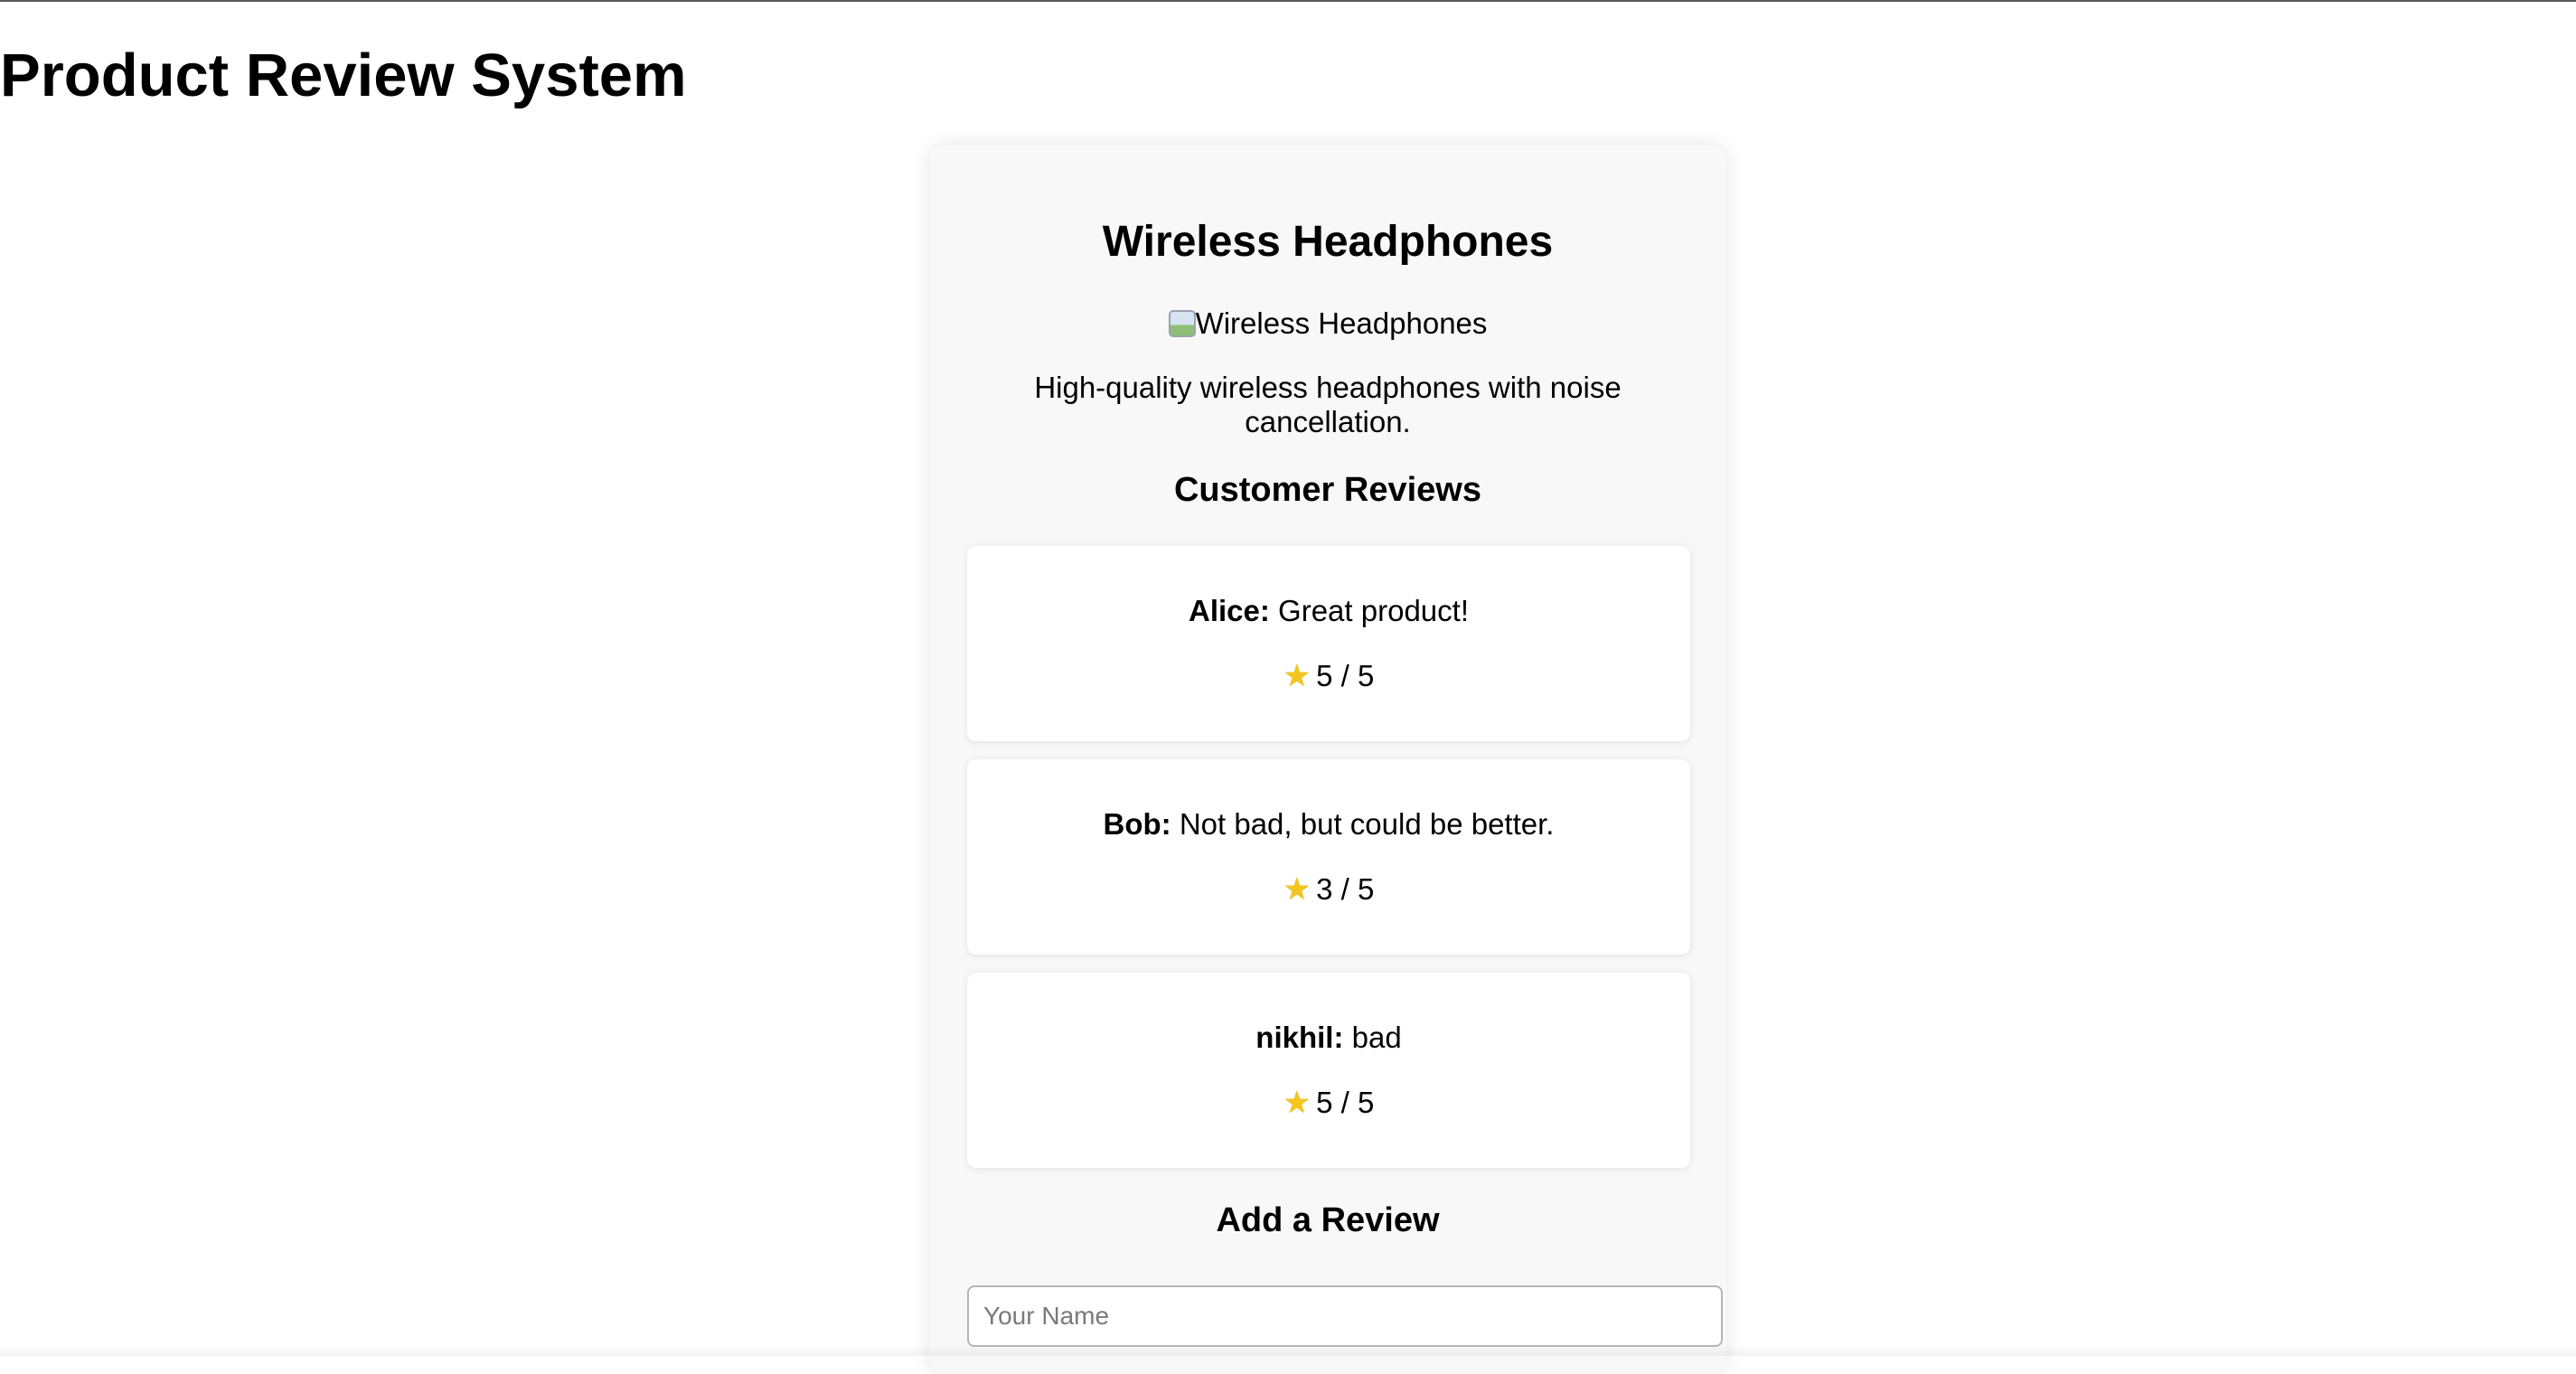 Image resolution: width=2576 pixels, height=1374 pixels. Describe the element at coordinates (1328, 242) in the screenshot. I see `product-name: Wireless Headphones` at that location.